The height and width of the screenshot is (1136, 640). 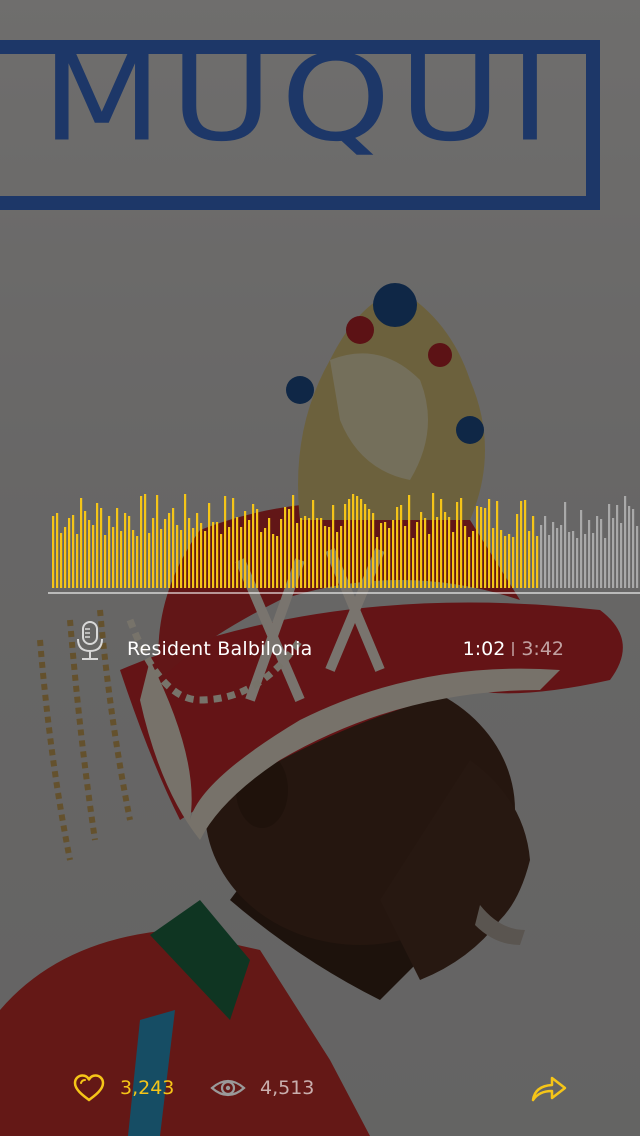 I want to click on track-info-row: Resident Balbilonia 1:02 3:42, so click(x=320, y=650).